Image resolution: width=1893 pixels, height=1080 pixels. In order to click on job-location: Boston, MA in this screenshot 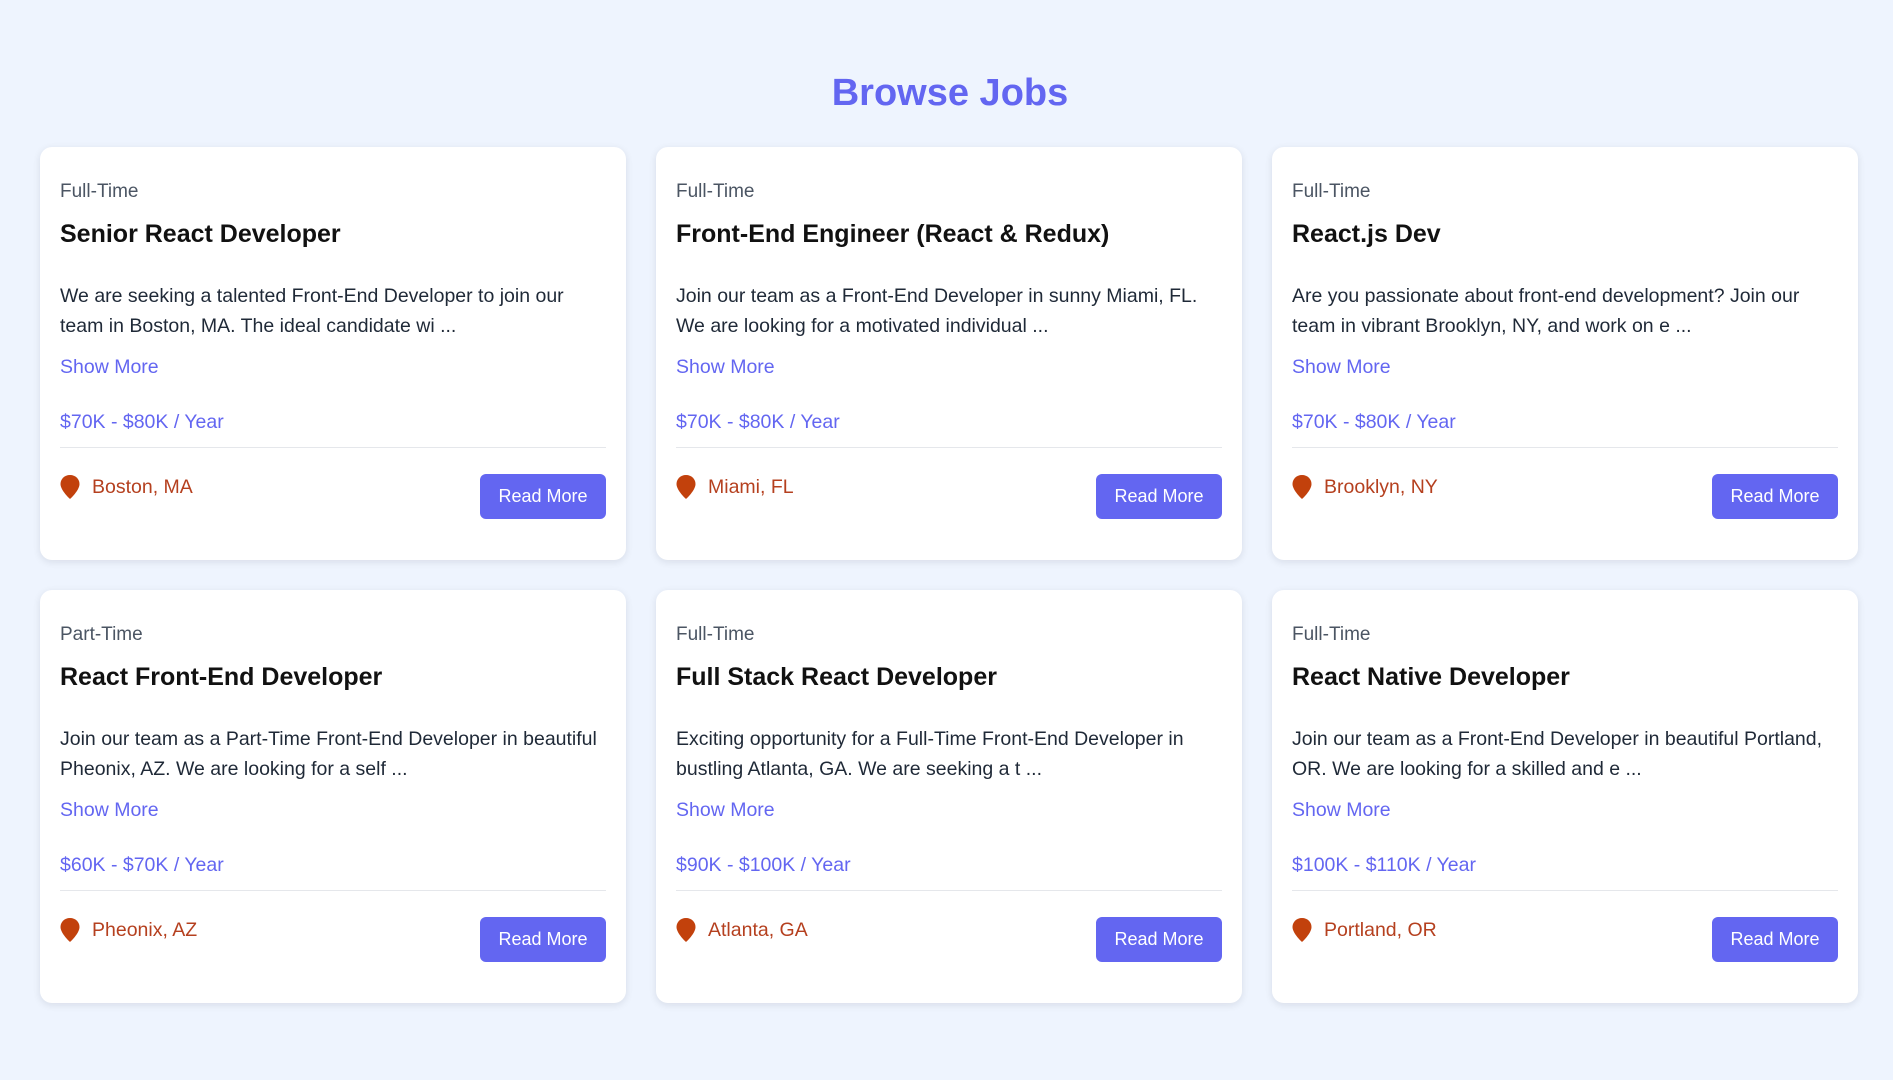, I will do `click(126, 487)`.